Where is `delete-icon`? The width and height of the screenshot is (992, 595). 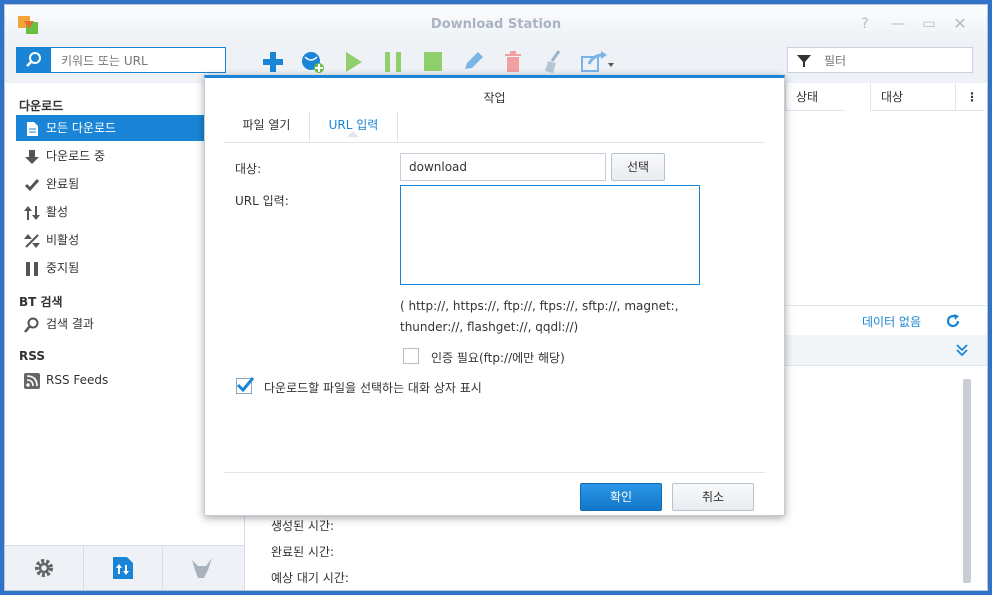 delete-icon is located at coordinates (513, 62).